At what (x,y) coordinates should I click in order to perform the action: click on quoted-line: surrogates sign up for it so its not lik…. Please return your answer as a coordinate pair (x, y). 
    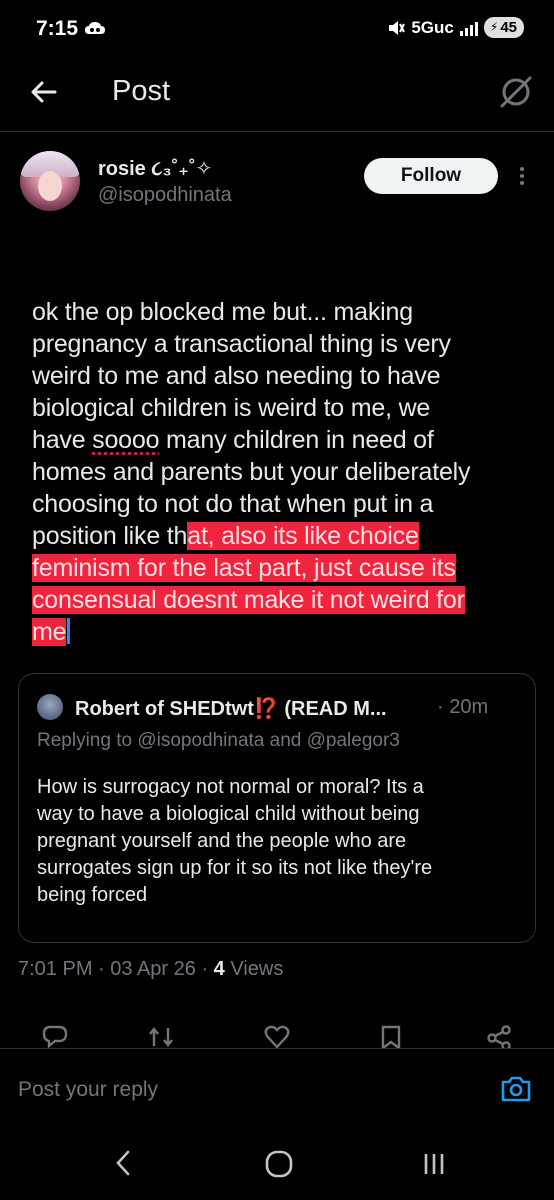
    Looking at the image, I should click on (235, 868).